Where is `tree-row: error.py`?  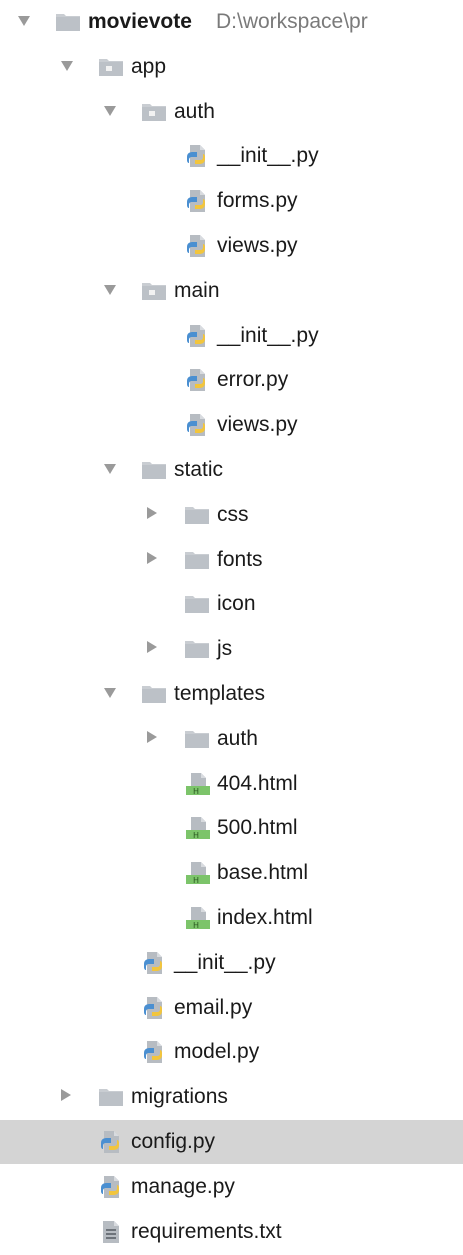
tree-row: error.py is located at coordinates (231, 380).